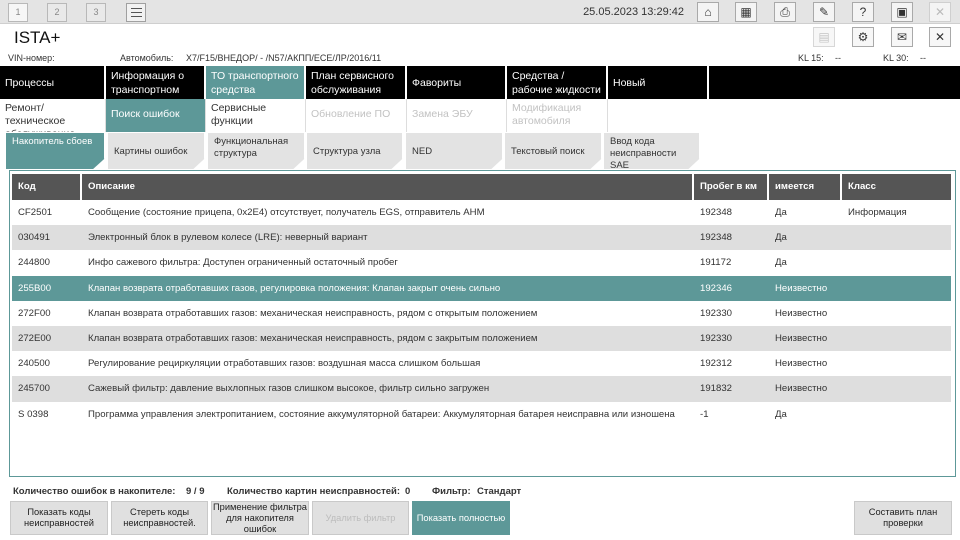 The image size is (960, 540). Describe the element at coordinates (147, 58) in the screenshot. I see `car-label: Автомобиль:` at that location.